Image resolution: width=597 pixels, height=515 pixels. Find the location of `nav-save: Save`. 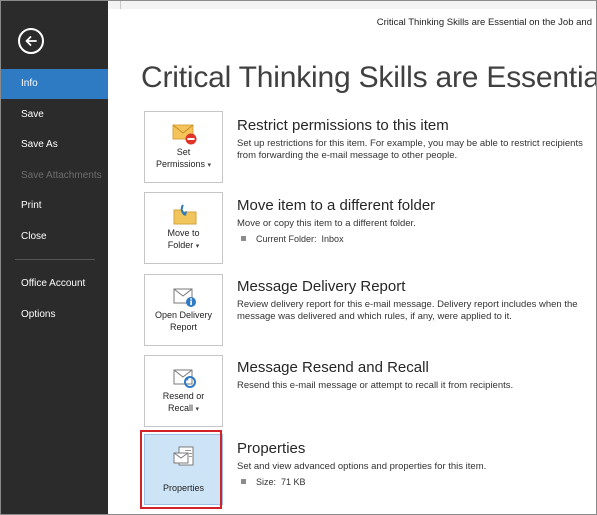

nav-save: Save is located at coordinates (54, 115).